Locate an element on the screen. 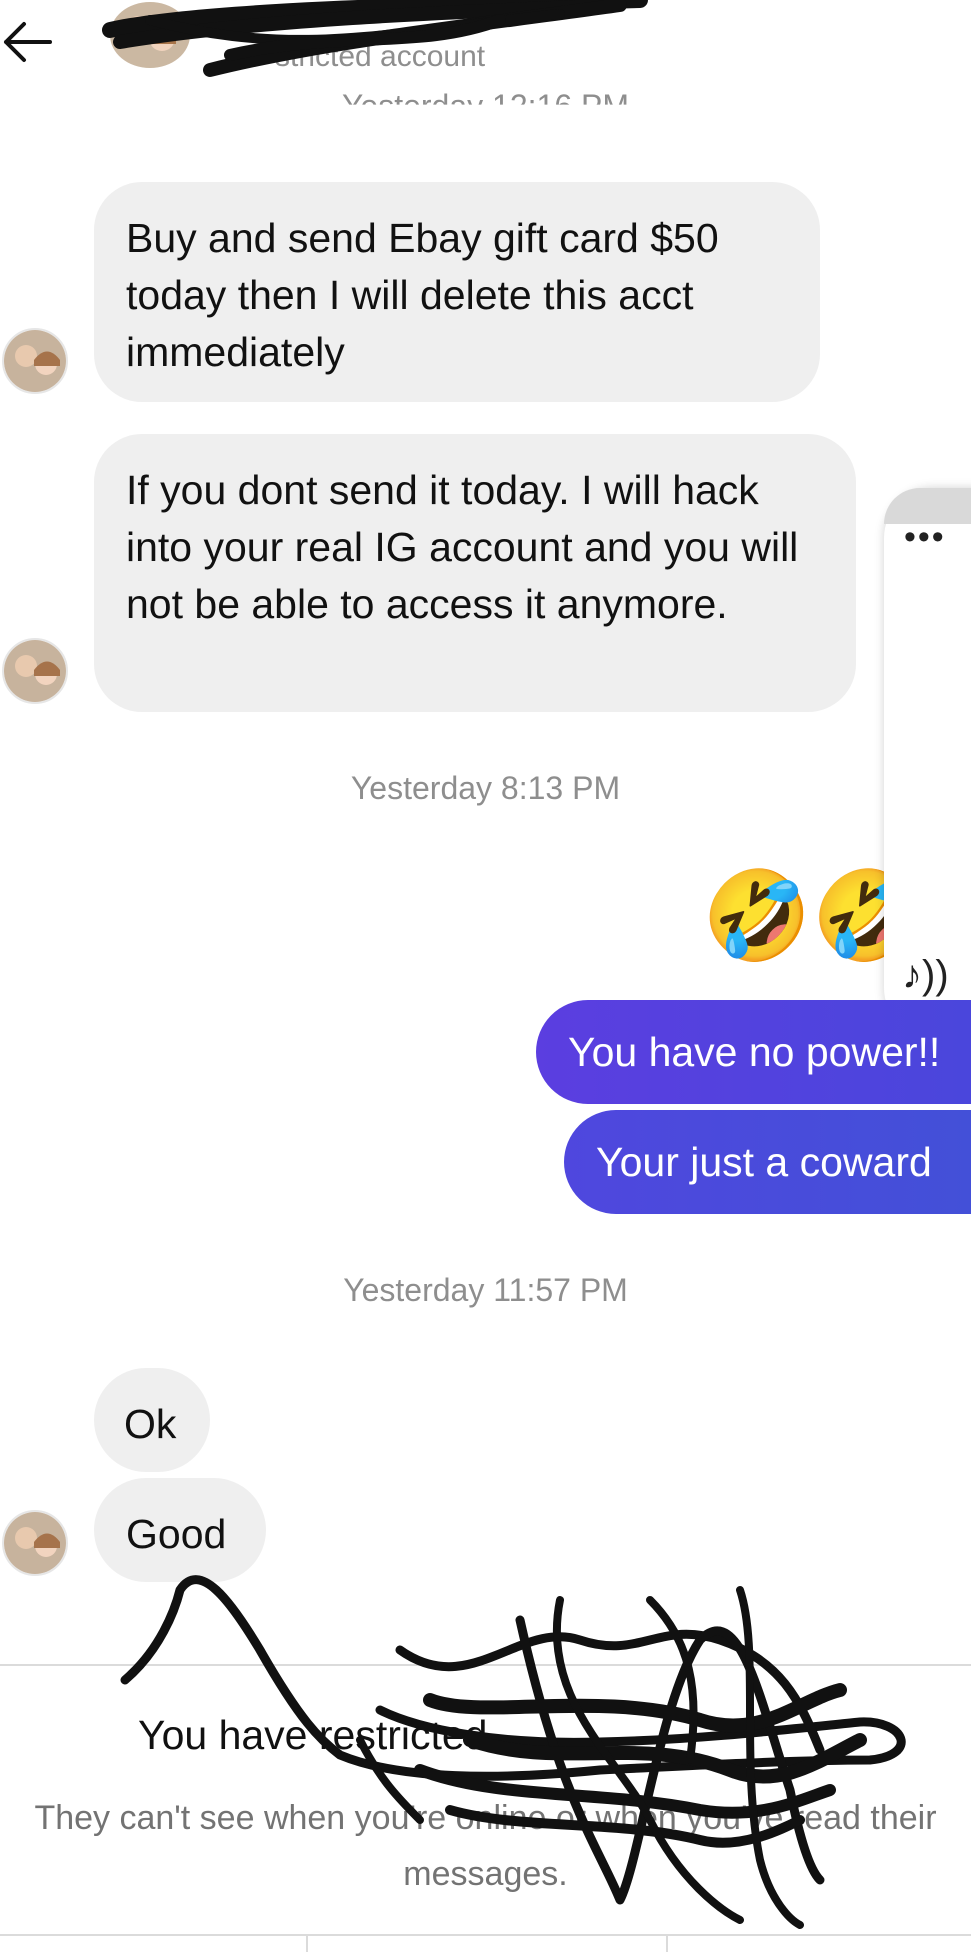 The height and width of the screenshot is (1952, 971). message-text: Good is located at coordinates (176, 1534).